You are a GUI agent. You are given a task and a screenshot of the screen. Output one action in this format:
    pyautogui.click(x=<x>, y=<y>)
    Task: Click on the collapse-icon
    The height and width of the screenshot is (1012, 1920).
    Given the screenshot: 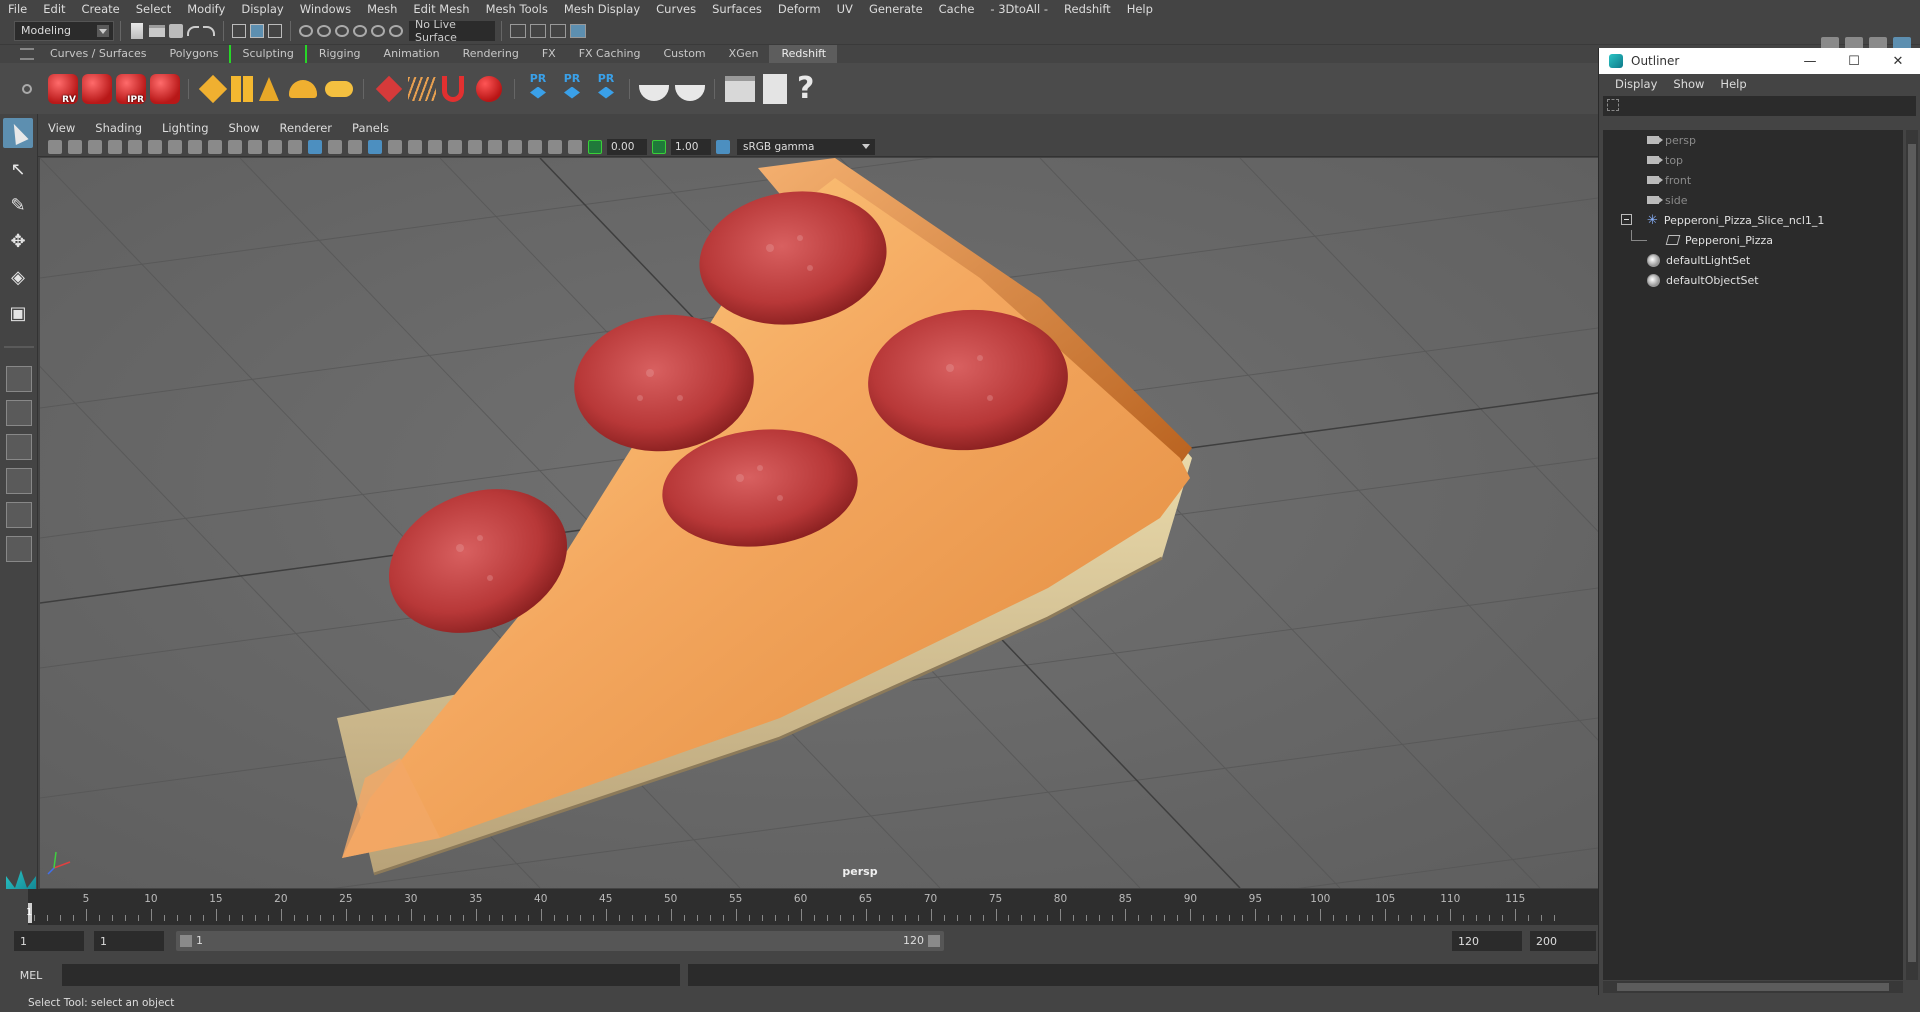 What is the action you would take?
    pyautogui.click(x=1626, y=219)
    